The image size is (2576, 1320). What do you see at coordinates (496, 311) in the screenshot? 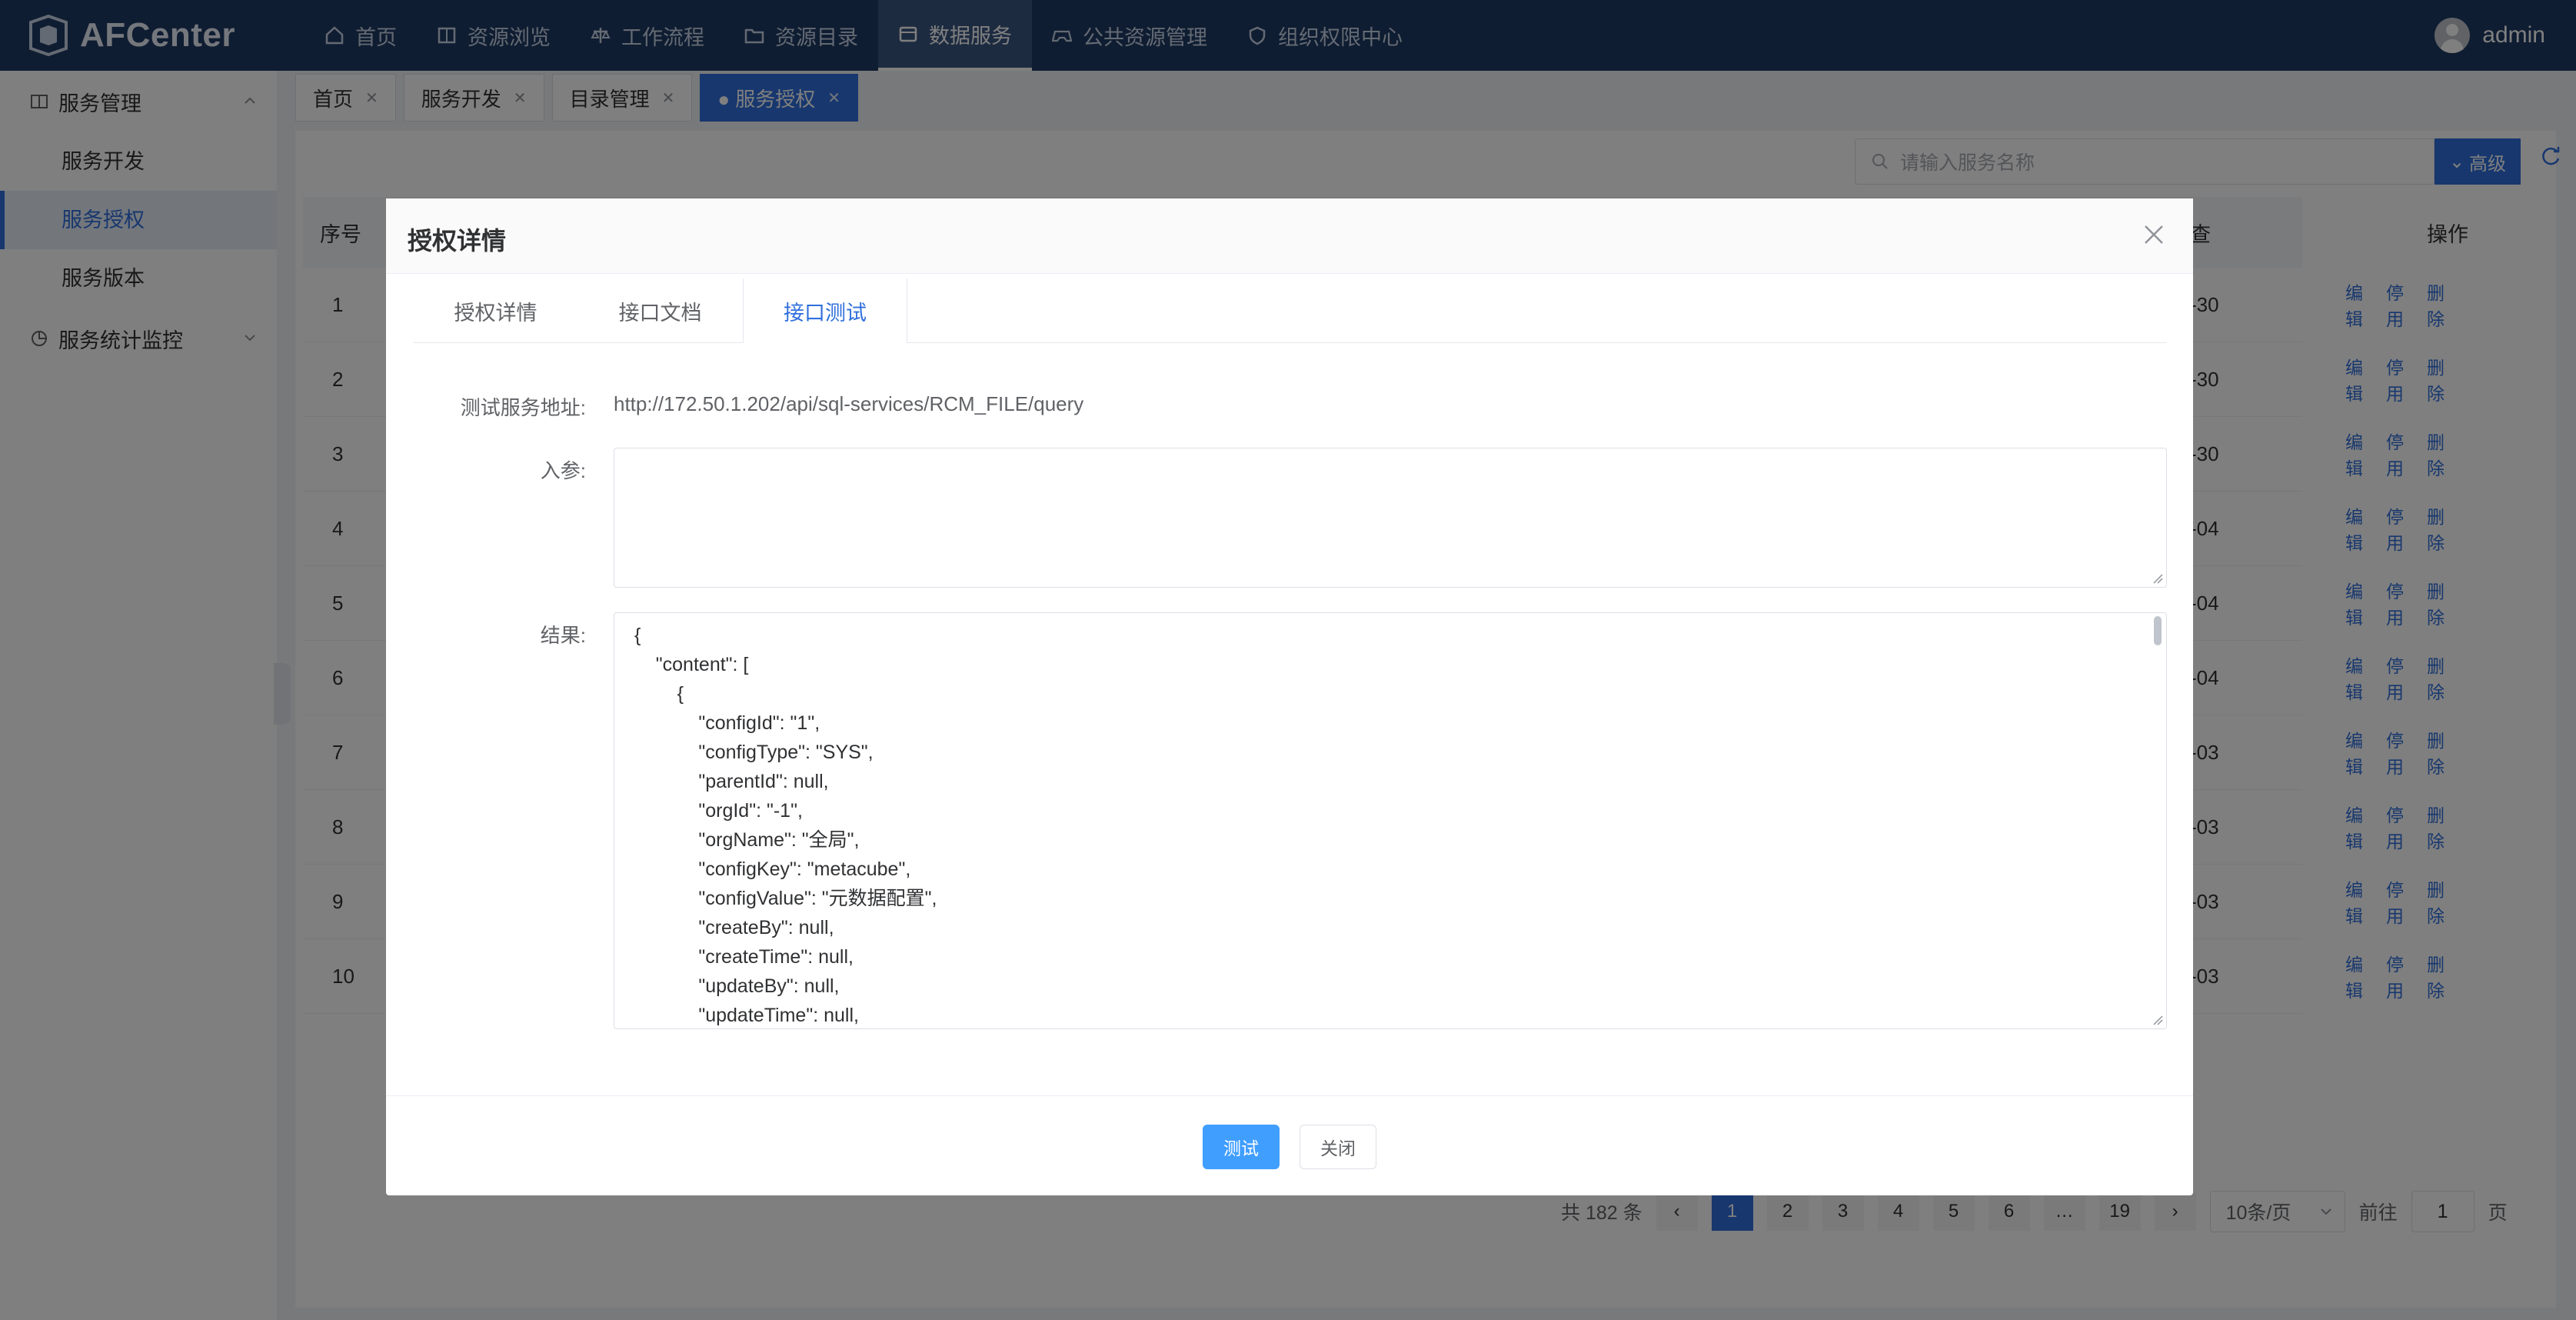
I see `tab-auth-detail: 授权详情` at bounding box center [496, 311].